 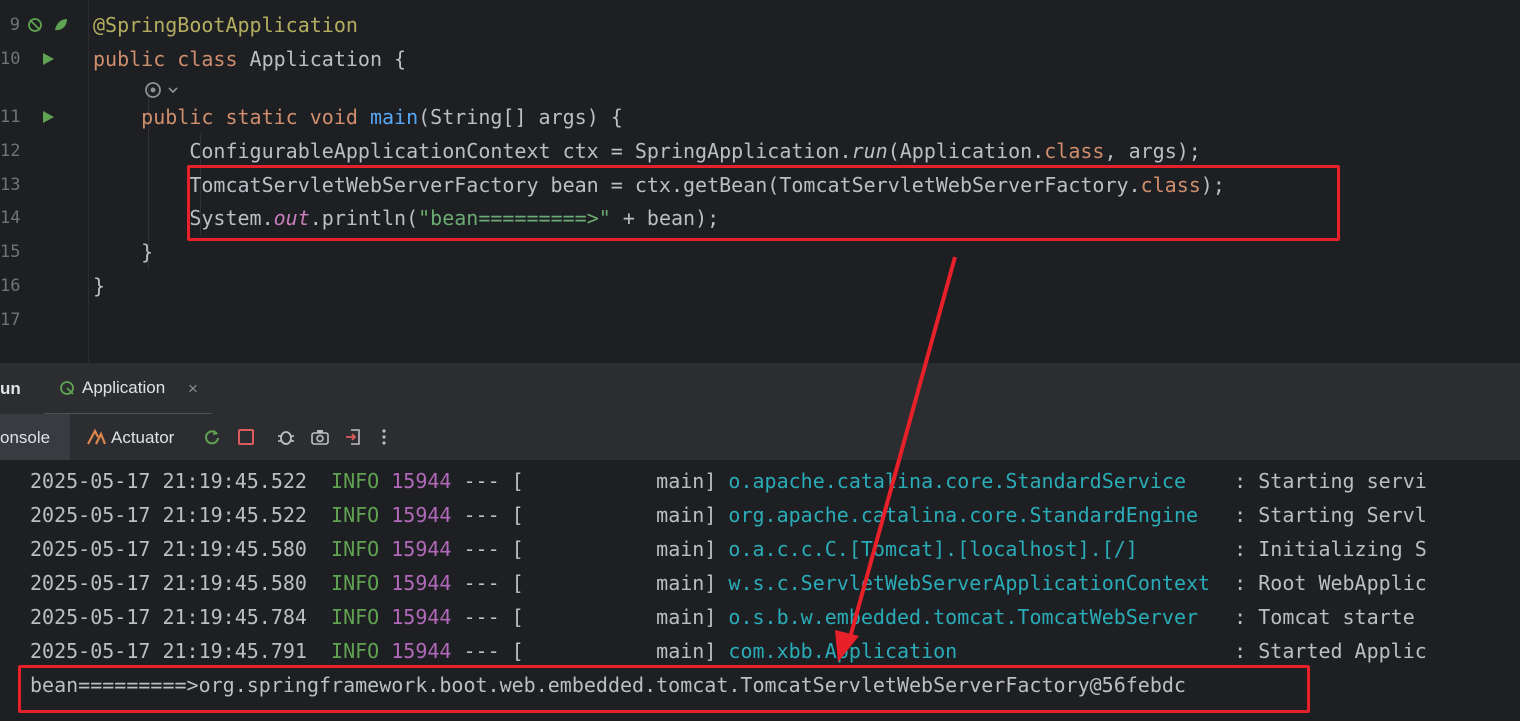 I want to click on line-number: 11, so click(x=10, y=117).